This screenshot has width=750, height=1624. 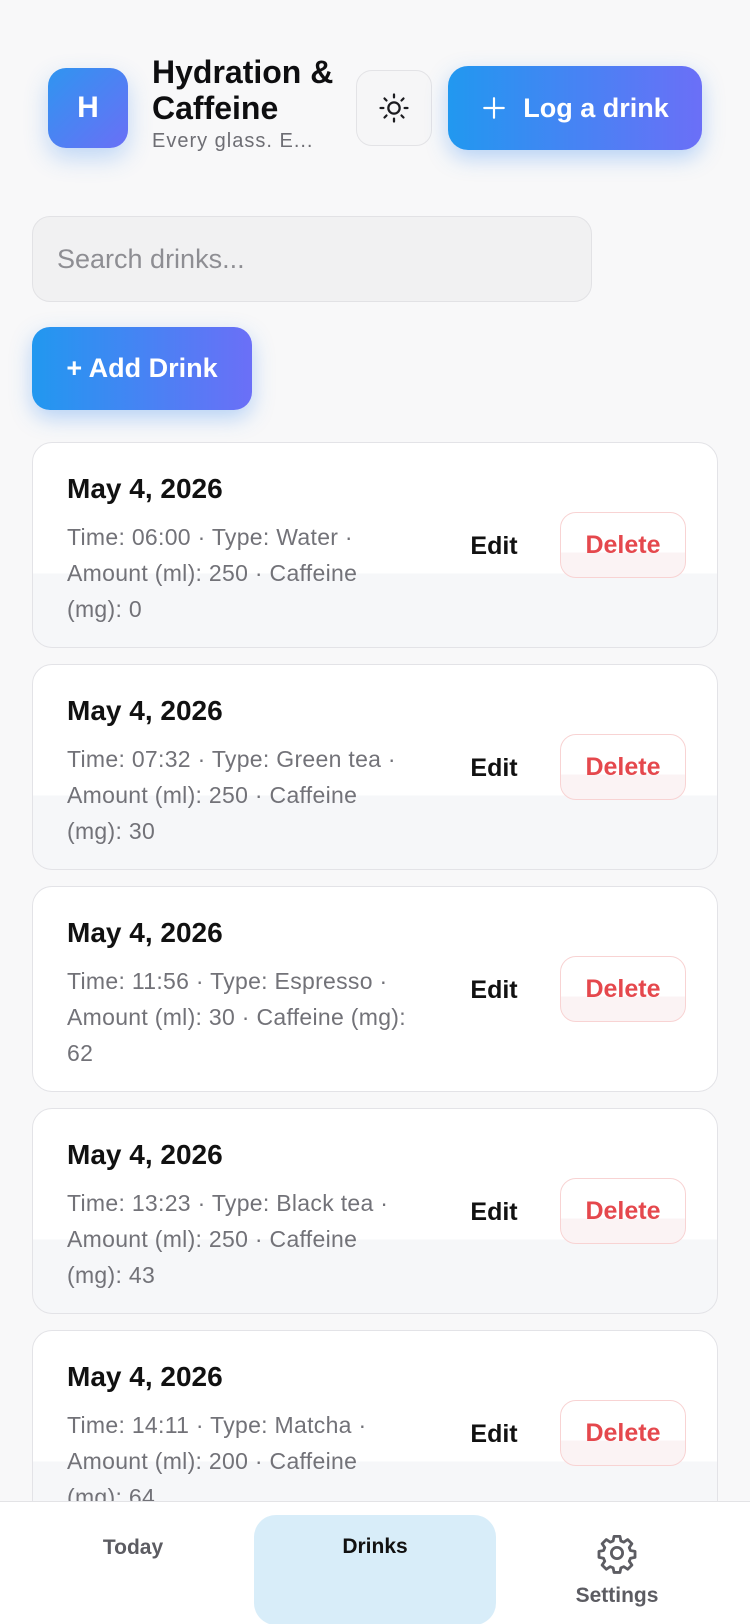 What do you see at coordinates (142, 368) in the screenshot?
I see `add-drink-button: + Add Drink` at bounding box center [142, 368].